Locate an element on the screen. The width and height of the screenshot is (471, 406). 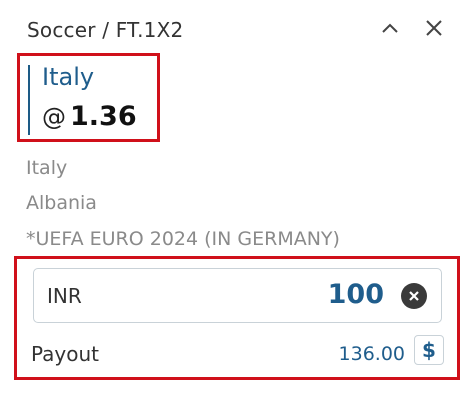
currency-toggle-button: $ is located at coordinates (429, 350).